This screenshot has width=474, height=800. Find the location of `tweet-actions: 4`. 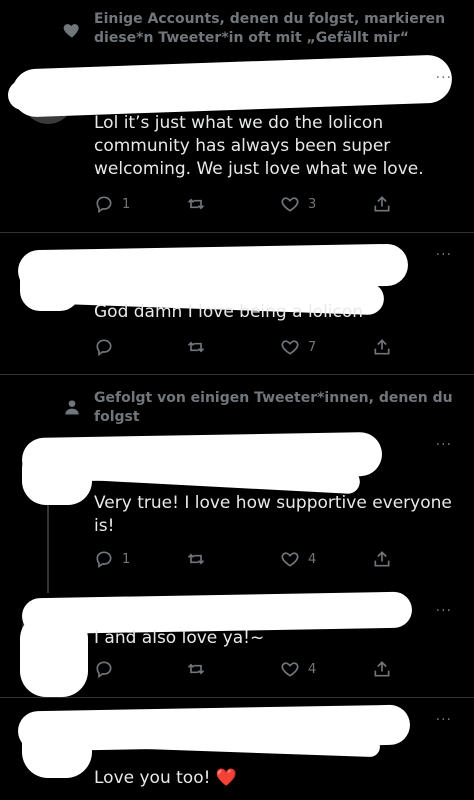

tweet-actions: 4 is located at coordinates (244, 669).